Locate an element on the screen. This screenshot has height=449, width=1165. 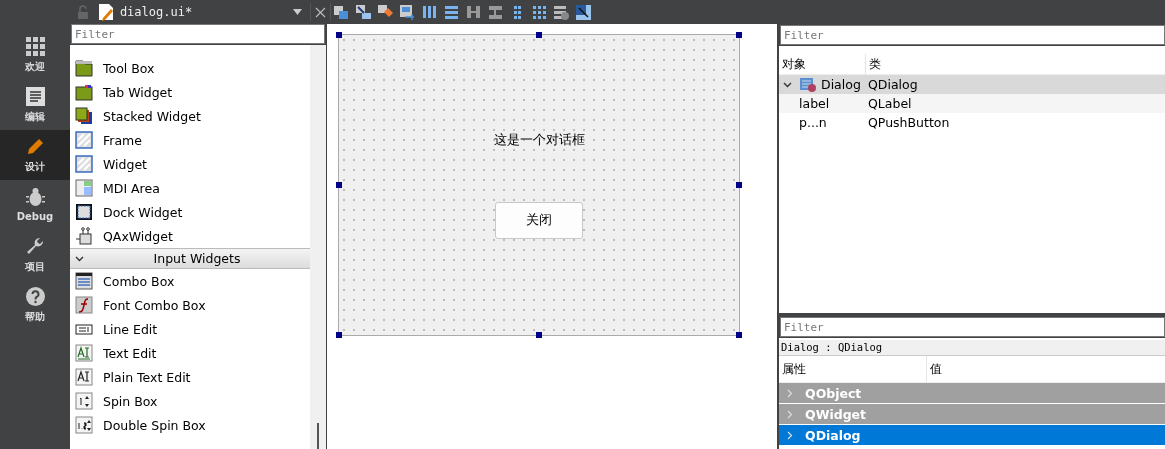
object-name: p...n is located at coordinates (813, 122).